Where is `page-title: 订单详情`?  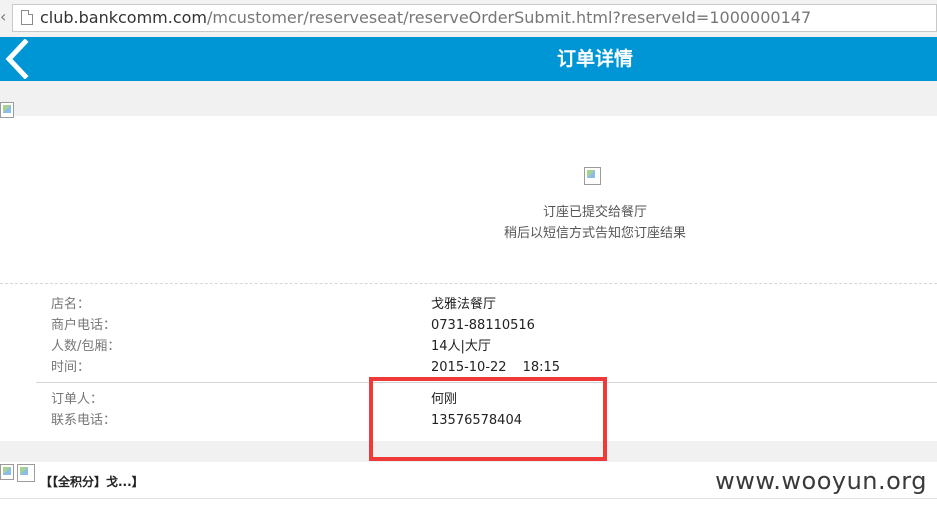 page-title: 订单详情 is located at coordinates (594, 59).